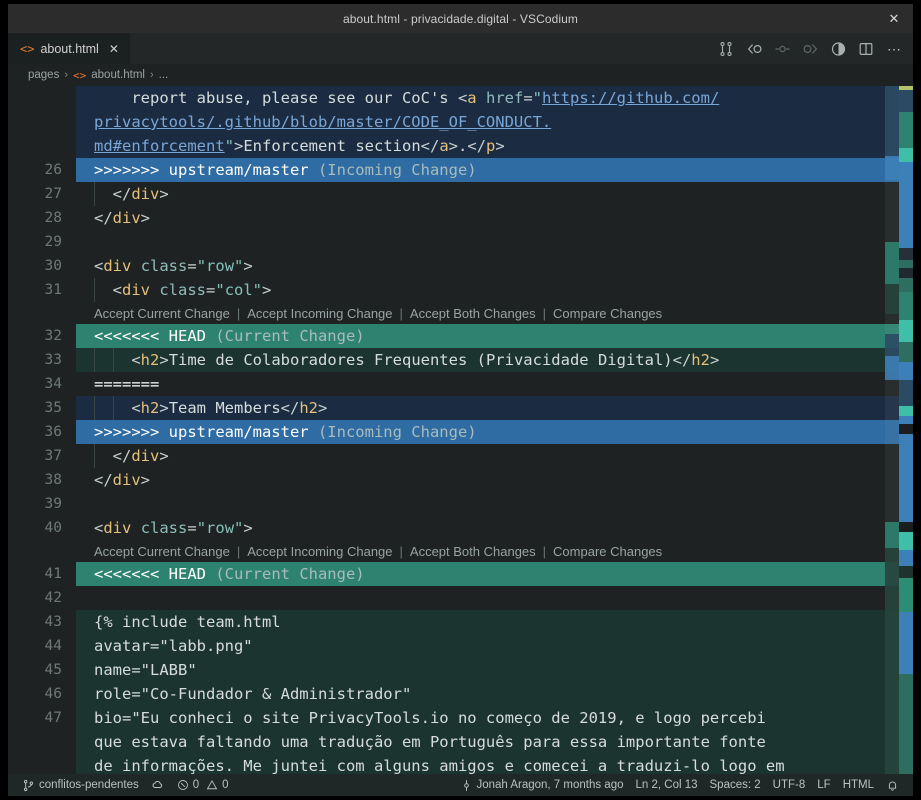  I want to click on code-line: 46 role="Co-Fundador & Administrador", so click(460, 694).